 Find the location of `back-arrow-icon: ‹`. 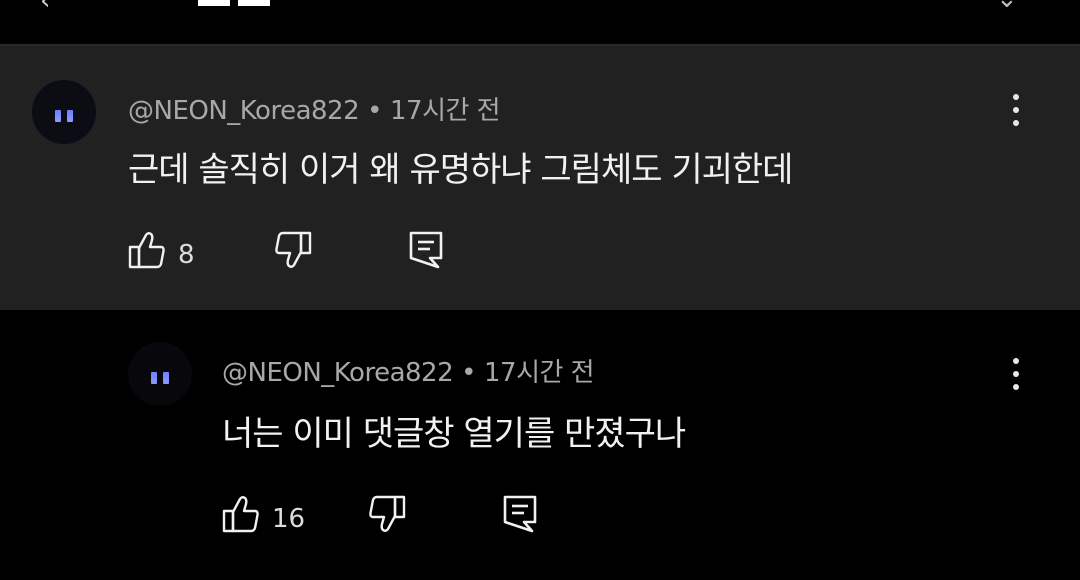

back-arrow-icon: ‹ is located at coordinates (45, 8).